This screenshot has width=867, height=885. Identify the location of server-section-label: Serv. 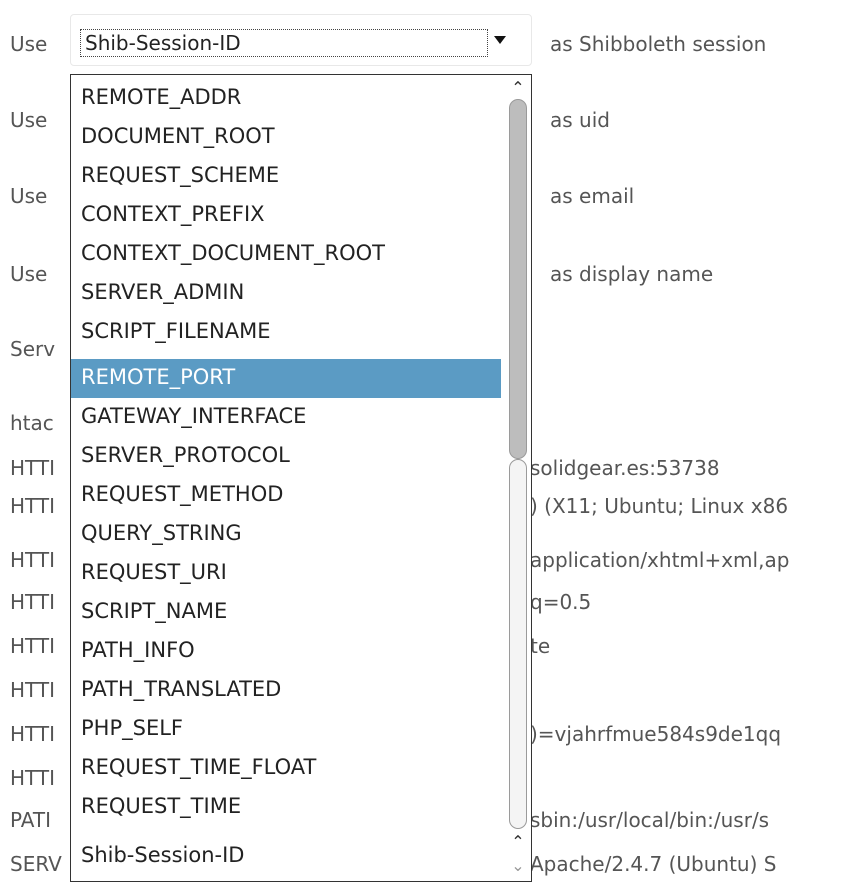
(33, 349).